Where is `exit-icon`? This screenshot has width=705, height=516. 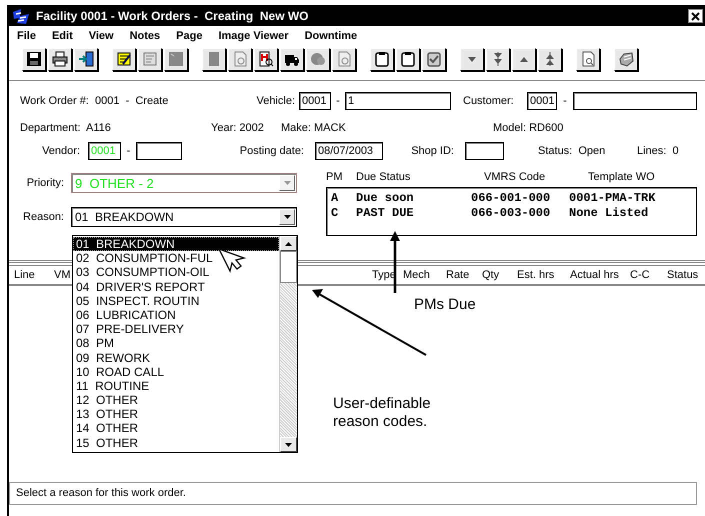
exit-icon is located at coordinates (86, 59).